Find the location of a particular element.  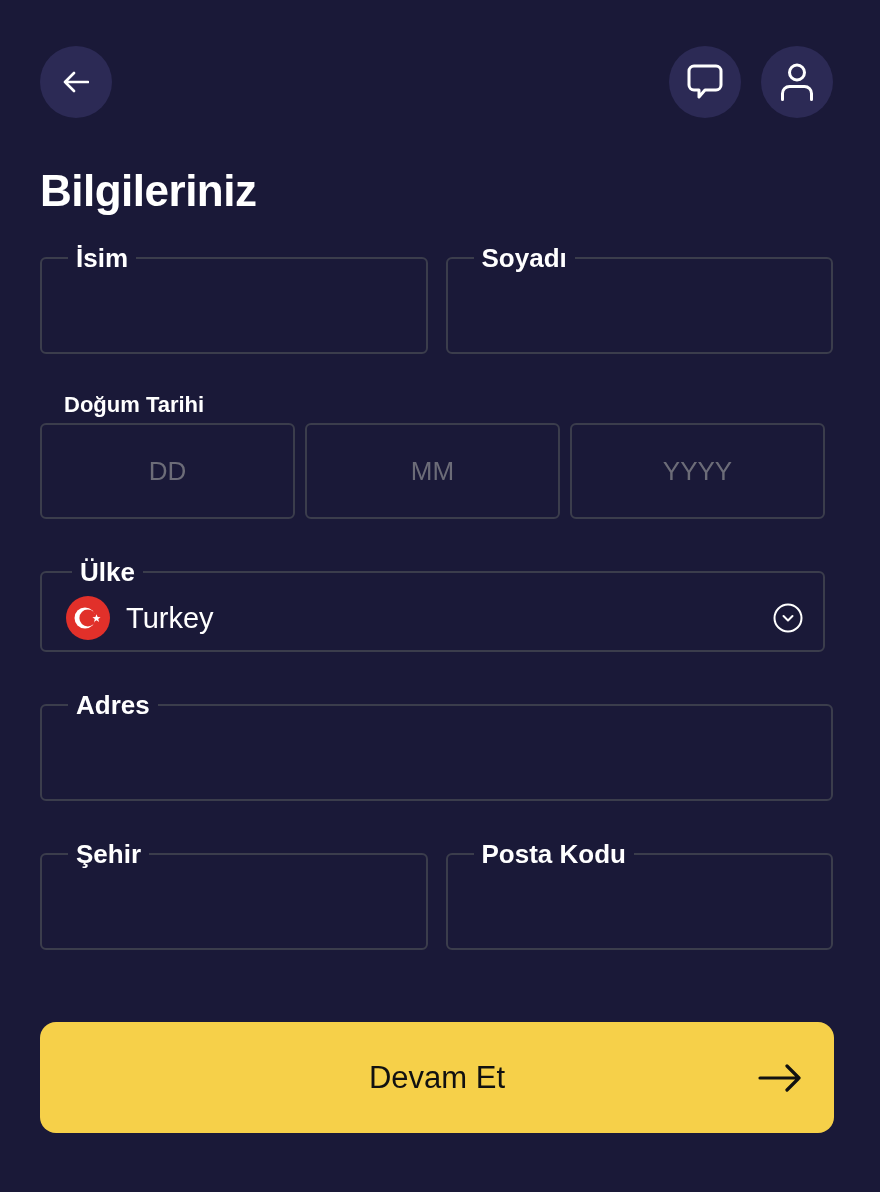

chevron-down-icon is located at coordinates (788, 618).